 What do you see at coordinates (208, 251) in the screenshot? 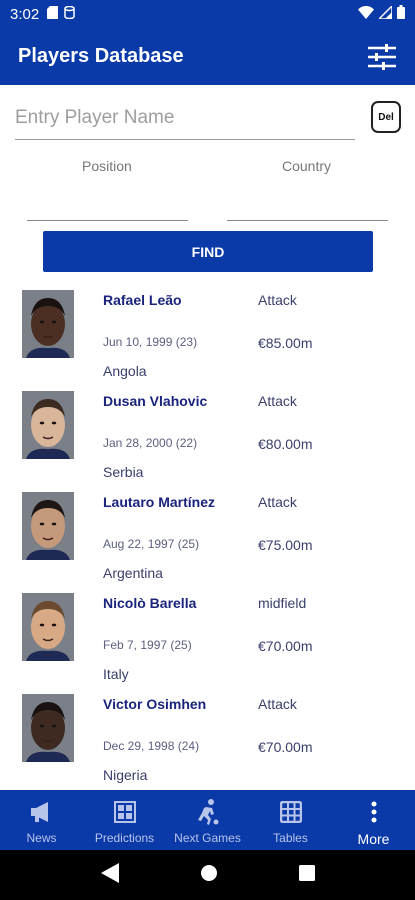
I see `find-button: FIND` at bounding box center [208, 251].